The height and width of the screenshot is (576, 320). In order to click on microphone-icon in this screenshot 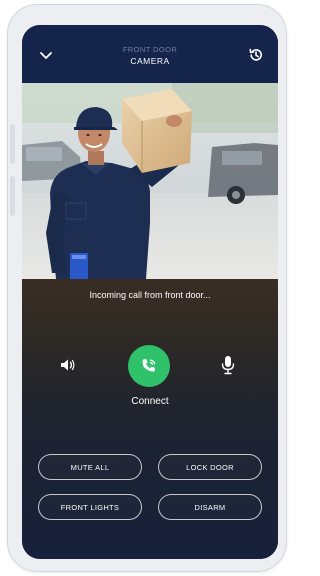, I will do `click(228, 365)`.